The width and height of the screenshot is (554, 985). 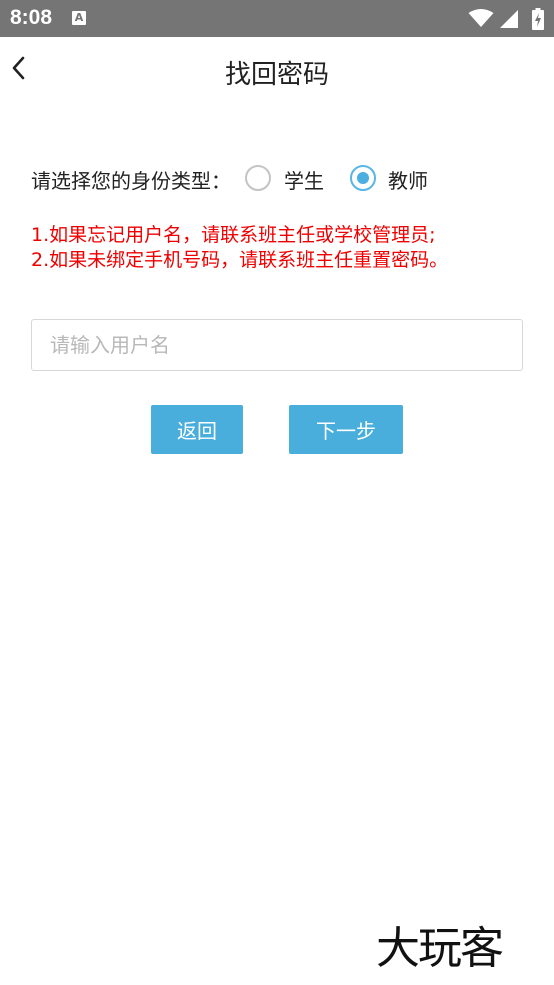 I want to click on wifi-icon, so click(x=481, y=18).